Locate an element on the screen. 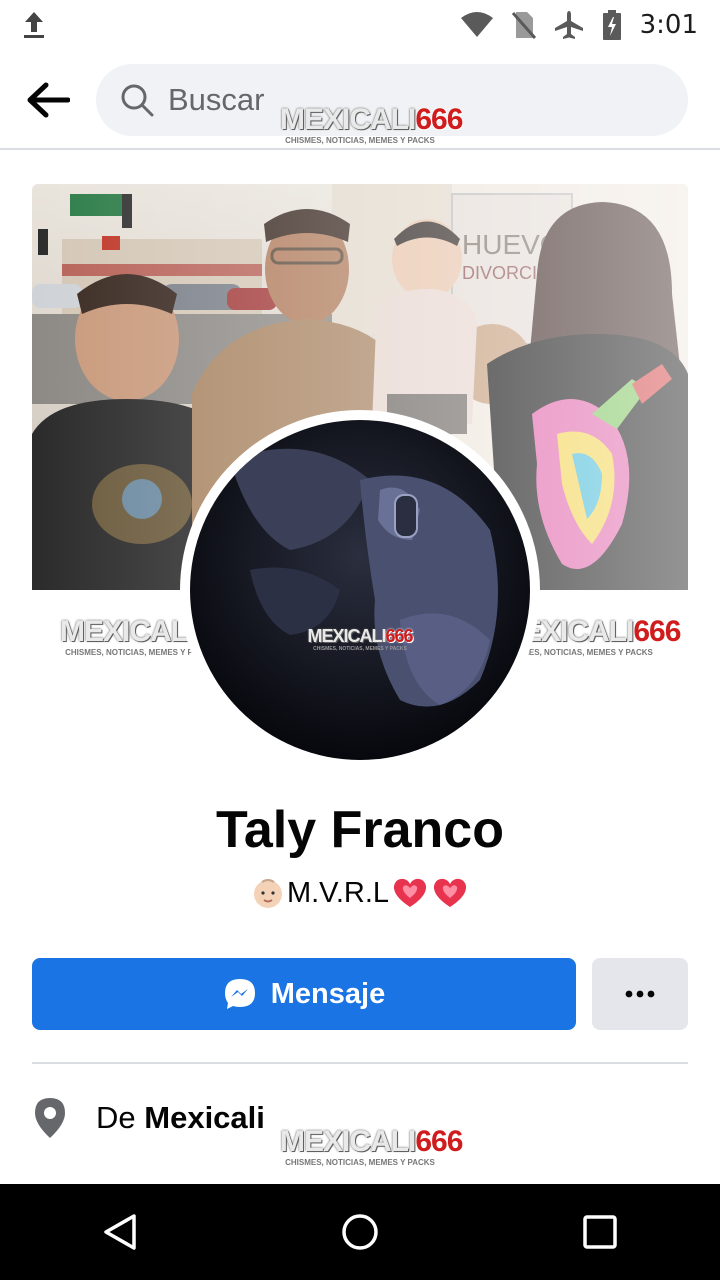 This screenshot has width=720, height=1280. wifi-icon is located at coordinates (476, 24).